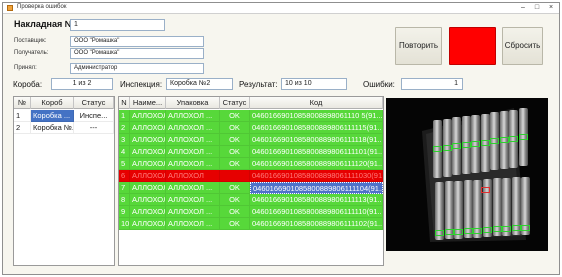 Image resolution: width=562 pixels, height=277 pixels. What do you see at coordinates (258, 84) in the screenshot?
I see `result-label: Результат:` at bounding box center [258, 84].